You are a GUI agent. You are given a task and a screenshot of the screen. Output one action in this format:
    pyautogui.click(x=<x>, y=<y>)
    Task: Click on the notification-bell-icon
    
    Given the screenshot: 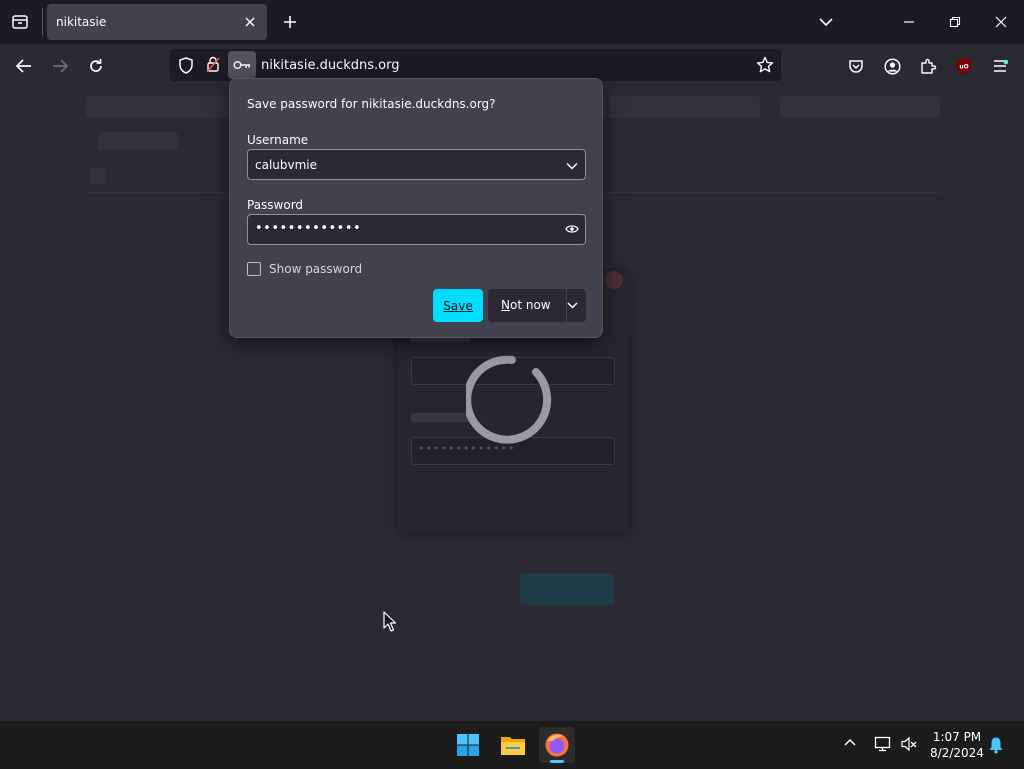 What is the action you would take?
    pyautogui.click(x=996, y=746)
    